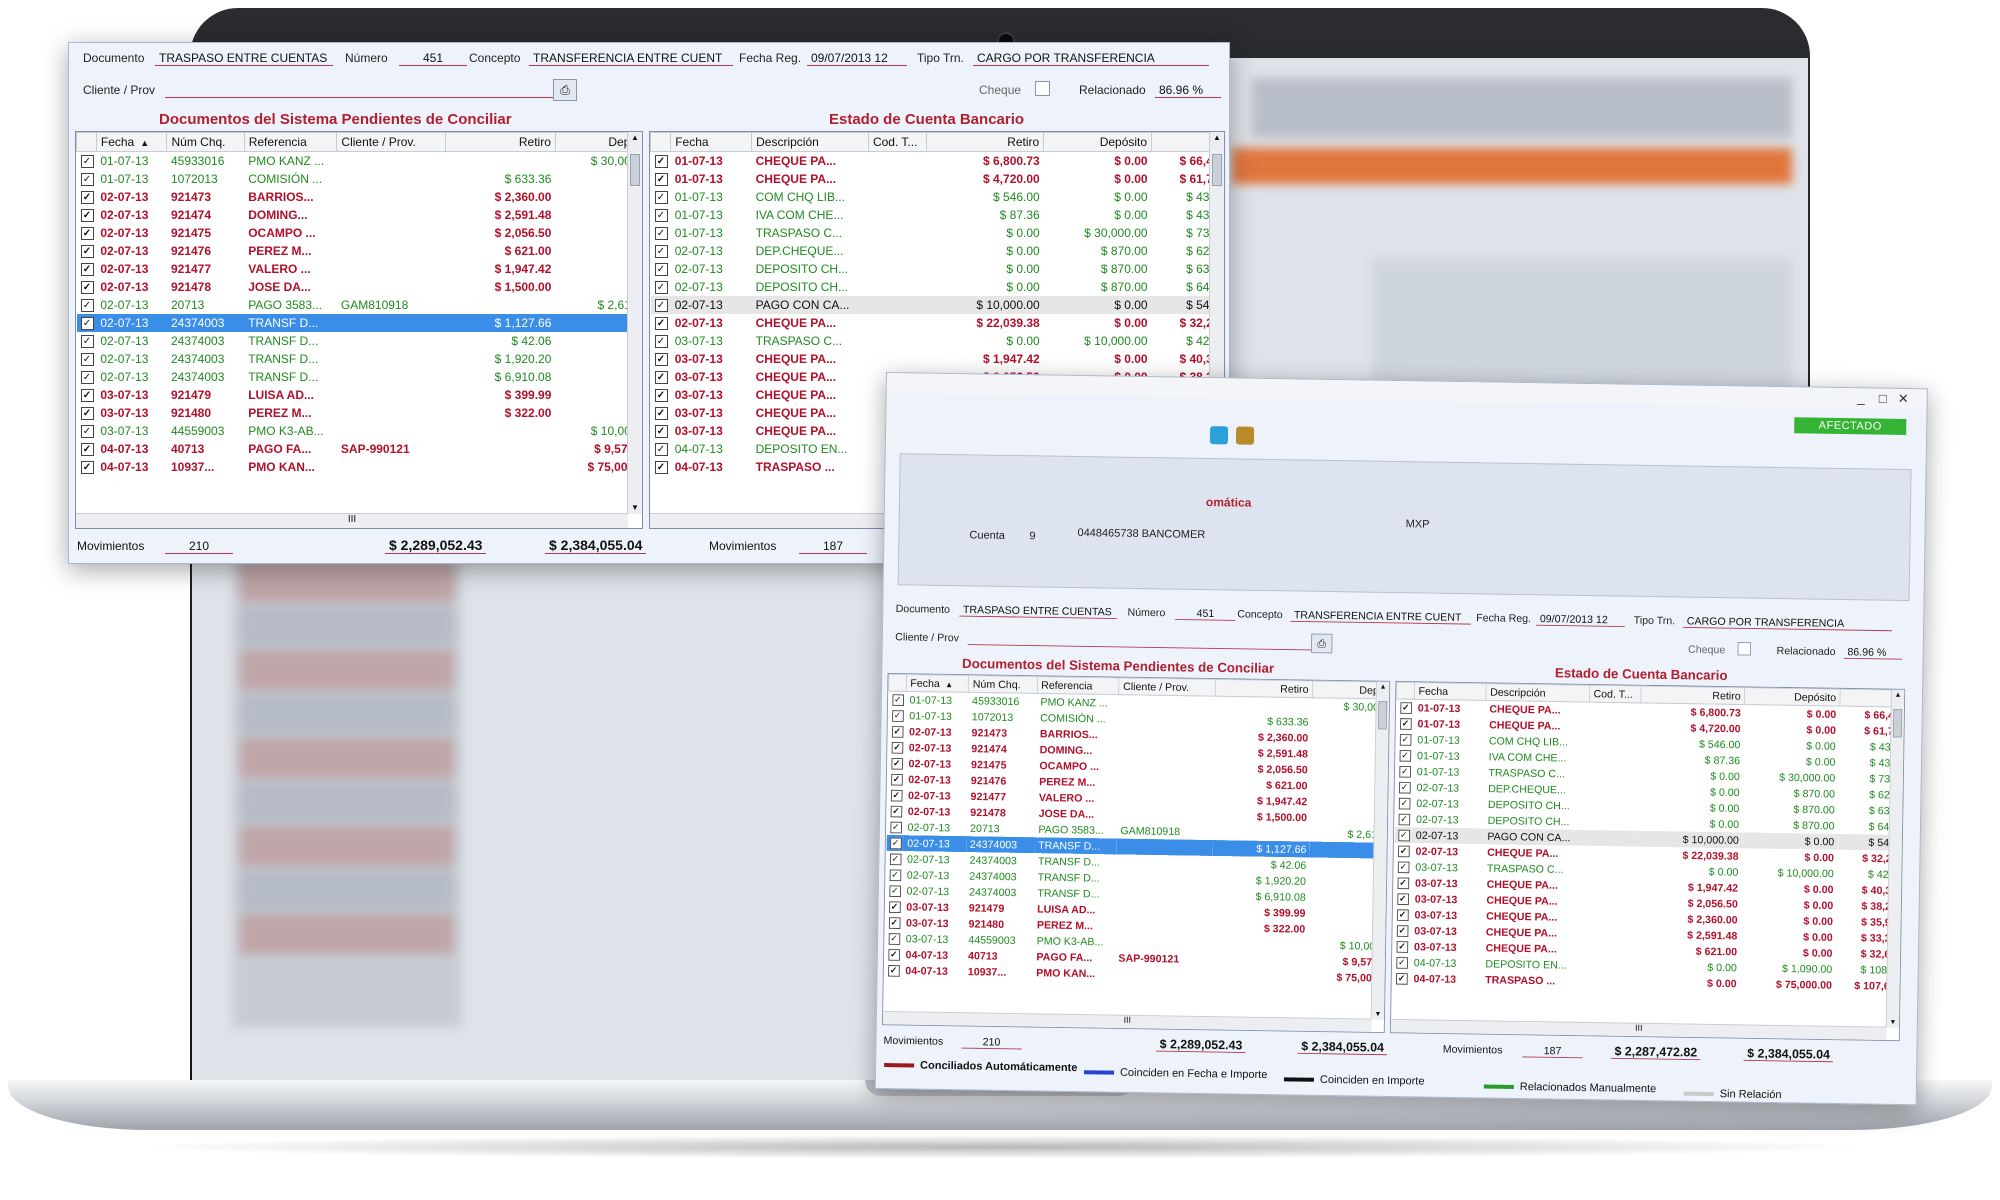  What do you see at coordinates (857, 58) in the screenshot?
I see `fecha-reg-field: 09/07/2013 12` at bounding box center [857, 58].